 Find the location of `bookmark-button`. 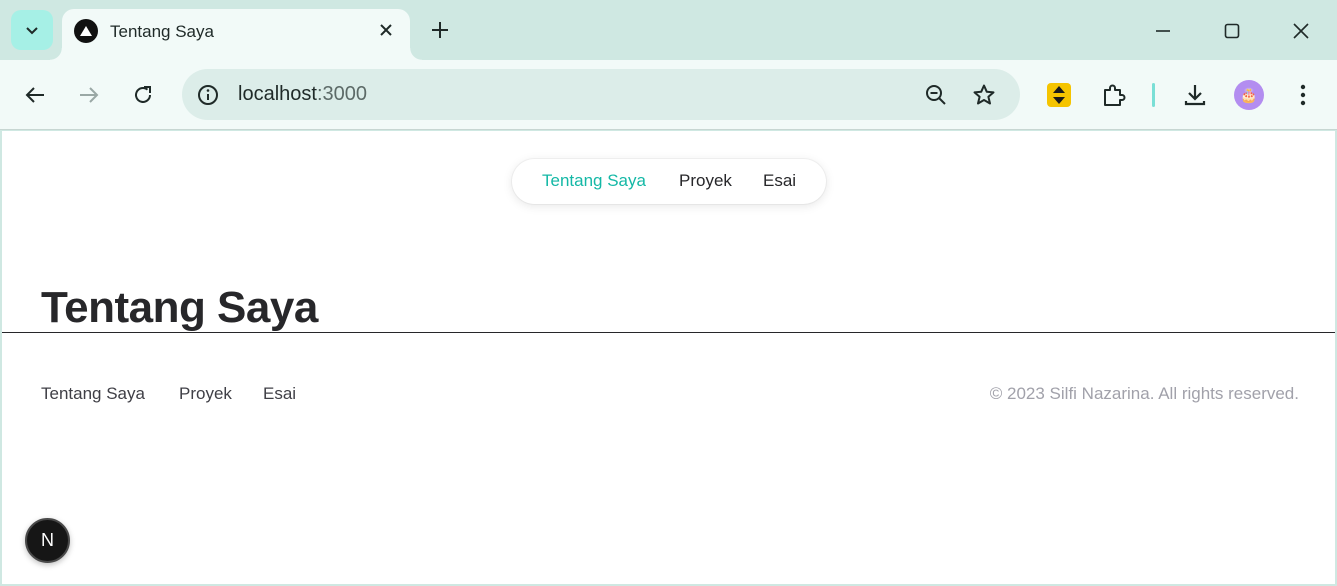

bookmark-button is located at coordinates (984, 95).